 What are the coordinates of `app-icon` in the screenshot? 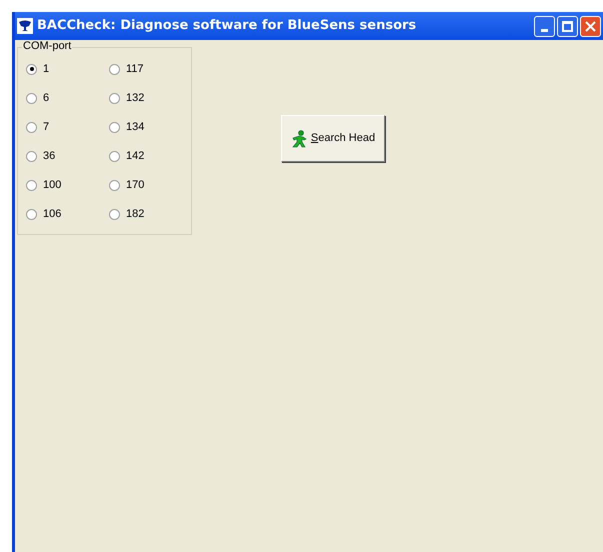 It's located at (25, 26).